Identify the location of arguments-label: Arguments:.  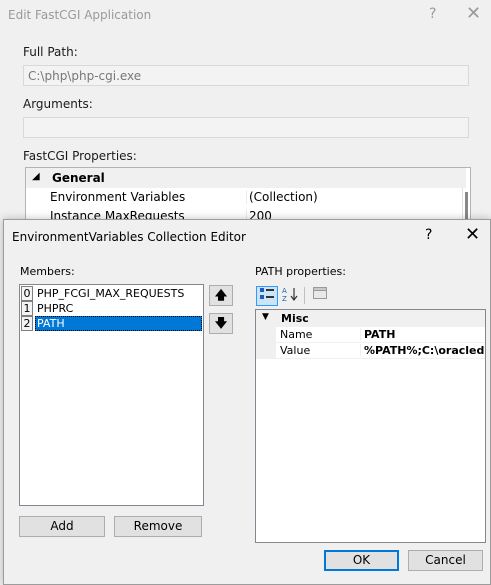
(58, 104).